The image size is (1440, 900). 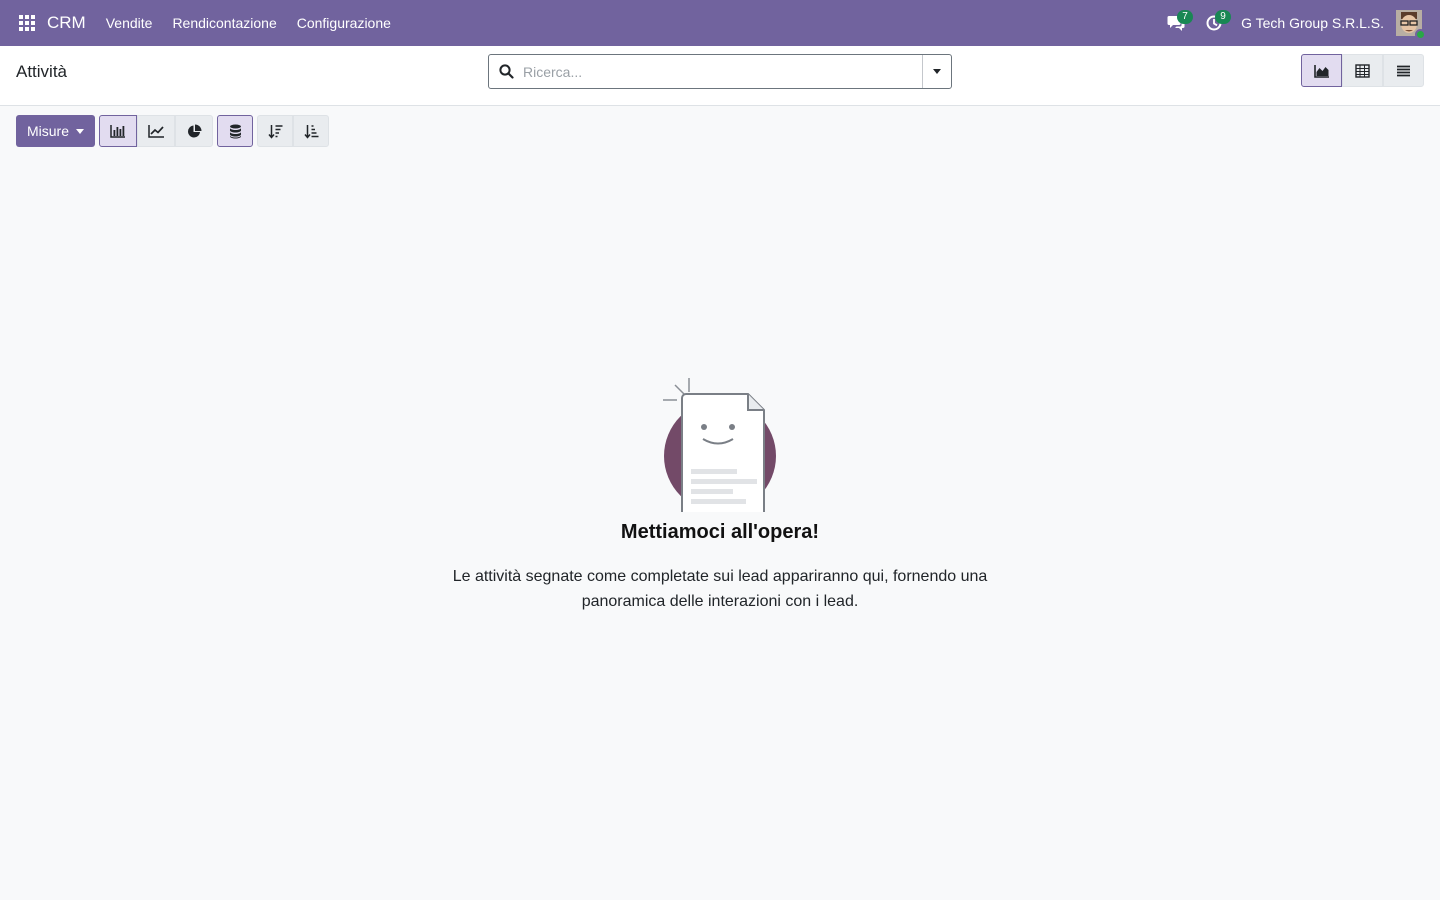 I want to click on line-chart-icon, so click(x=155, y=131).